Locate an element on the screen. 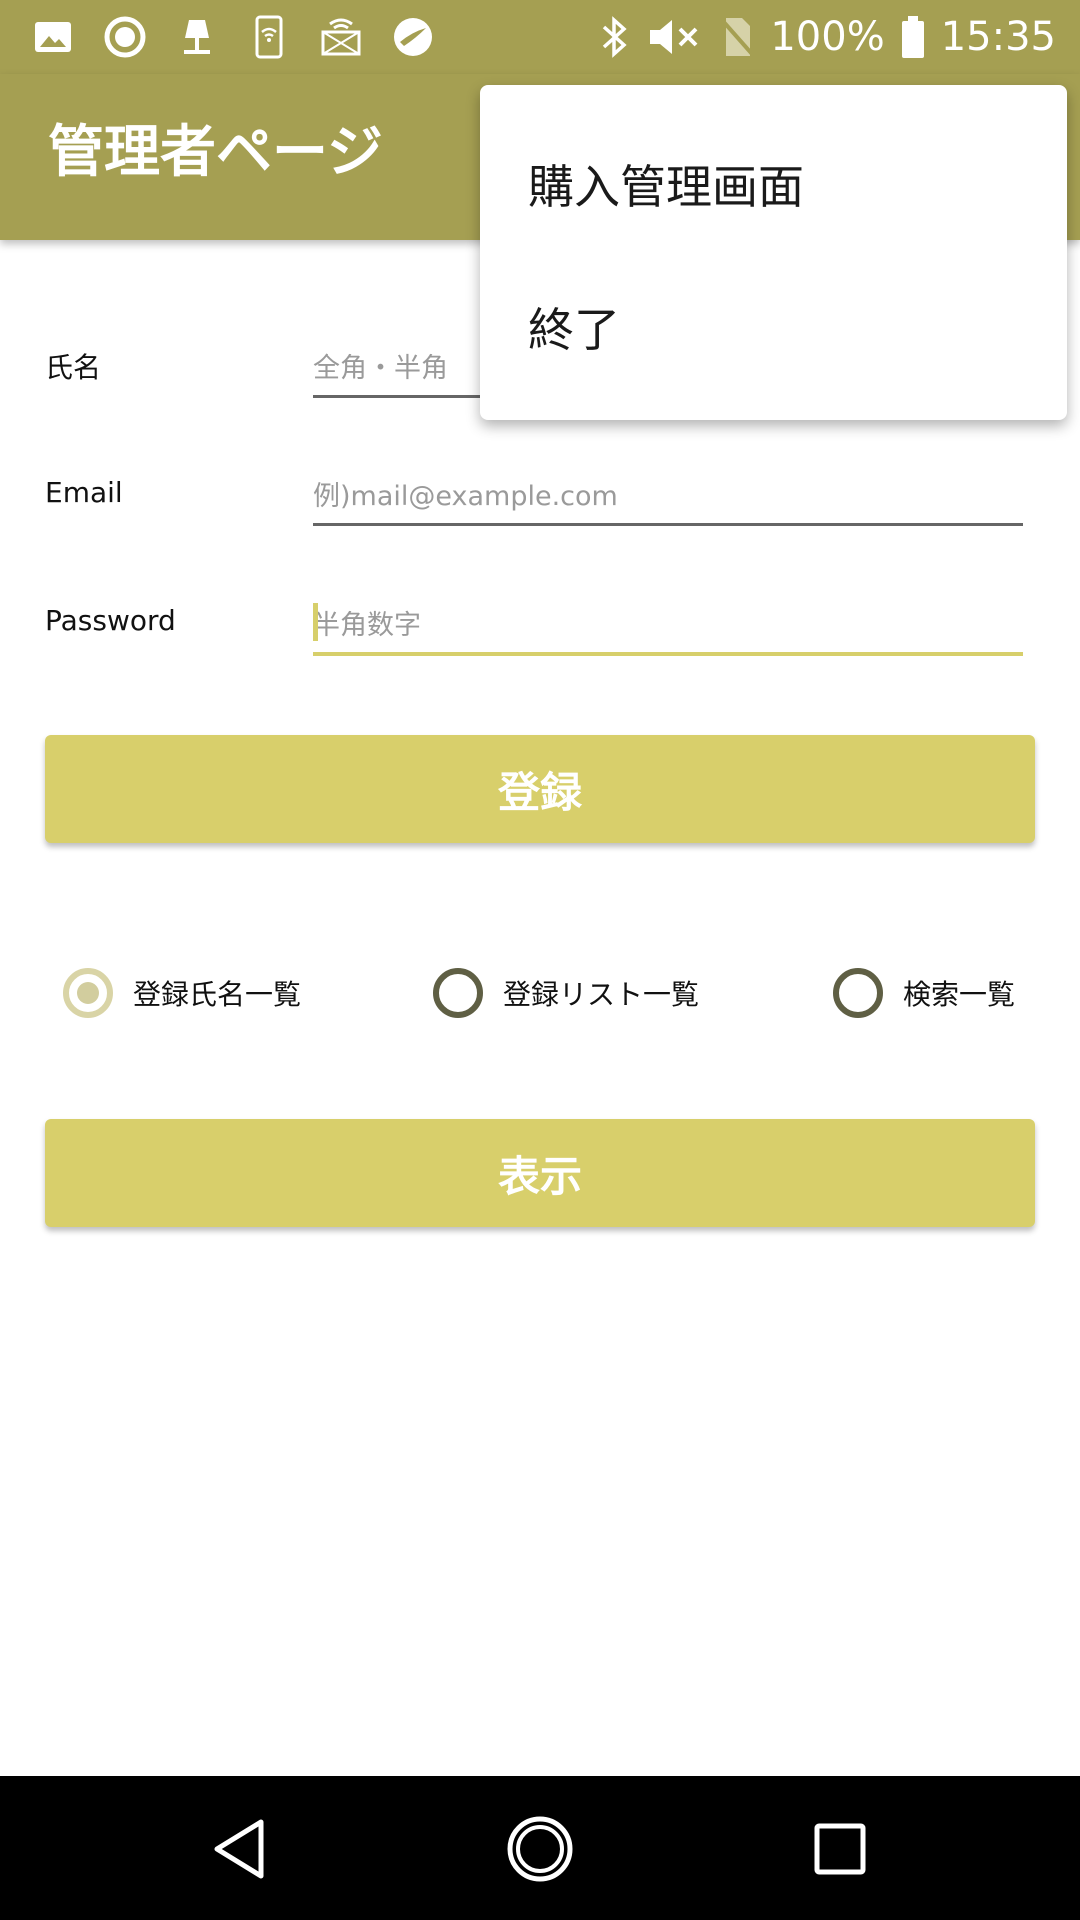 Image resolution: width=1080 pixels, height=1920 pixels. radio-search-list: 検索一覧 is located at coordinates (924, 993).